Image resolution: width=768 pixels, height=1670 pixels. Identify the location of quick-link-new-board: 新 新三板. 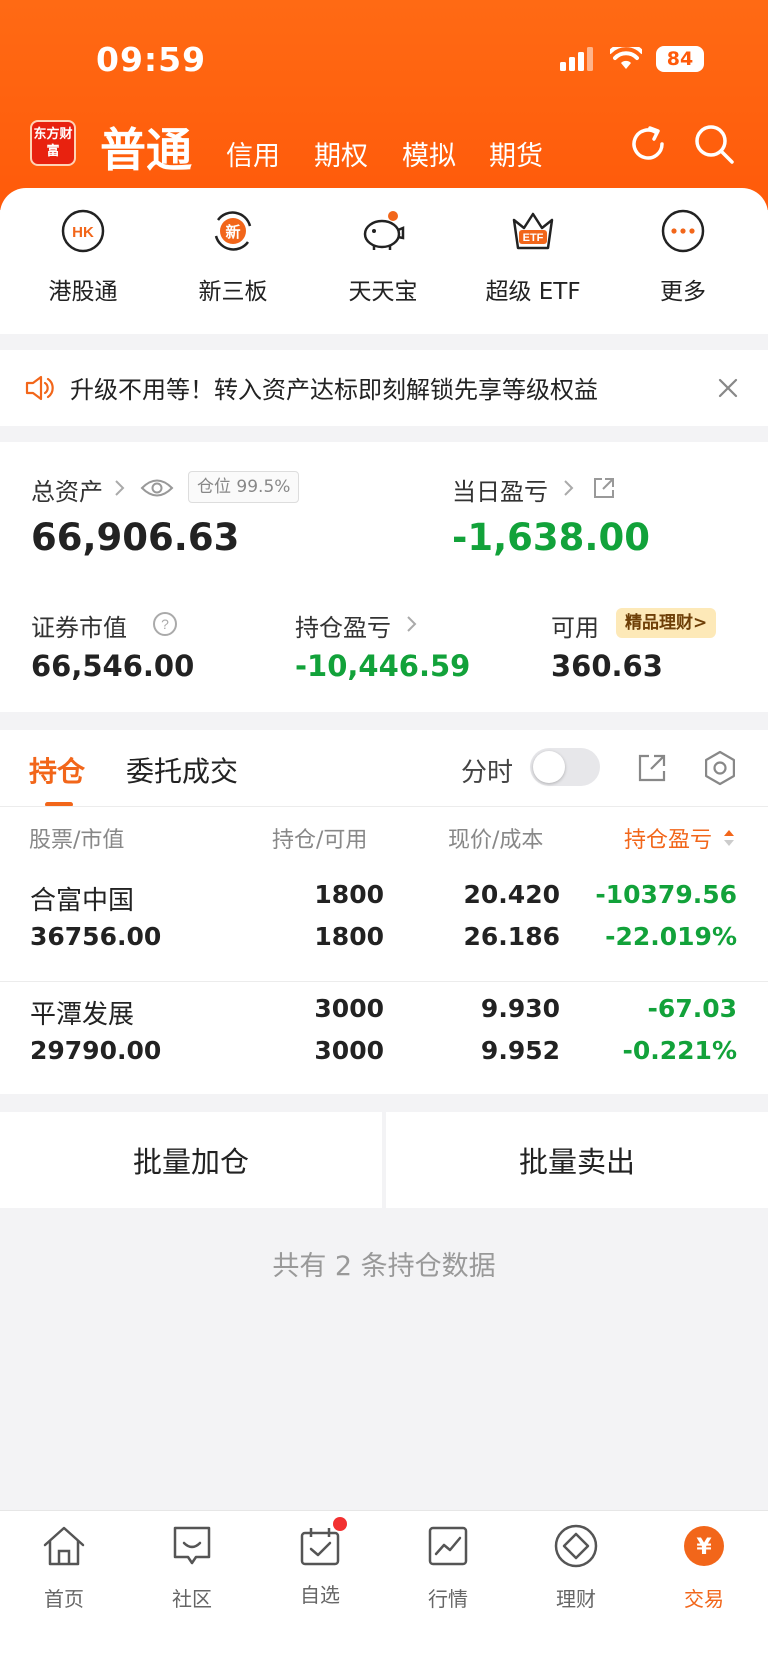
(233, 257).